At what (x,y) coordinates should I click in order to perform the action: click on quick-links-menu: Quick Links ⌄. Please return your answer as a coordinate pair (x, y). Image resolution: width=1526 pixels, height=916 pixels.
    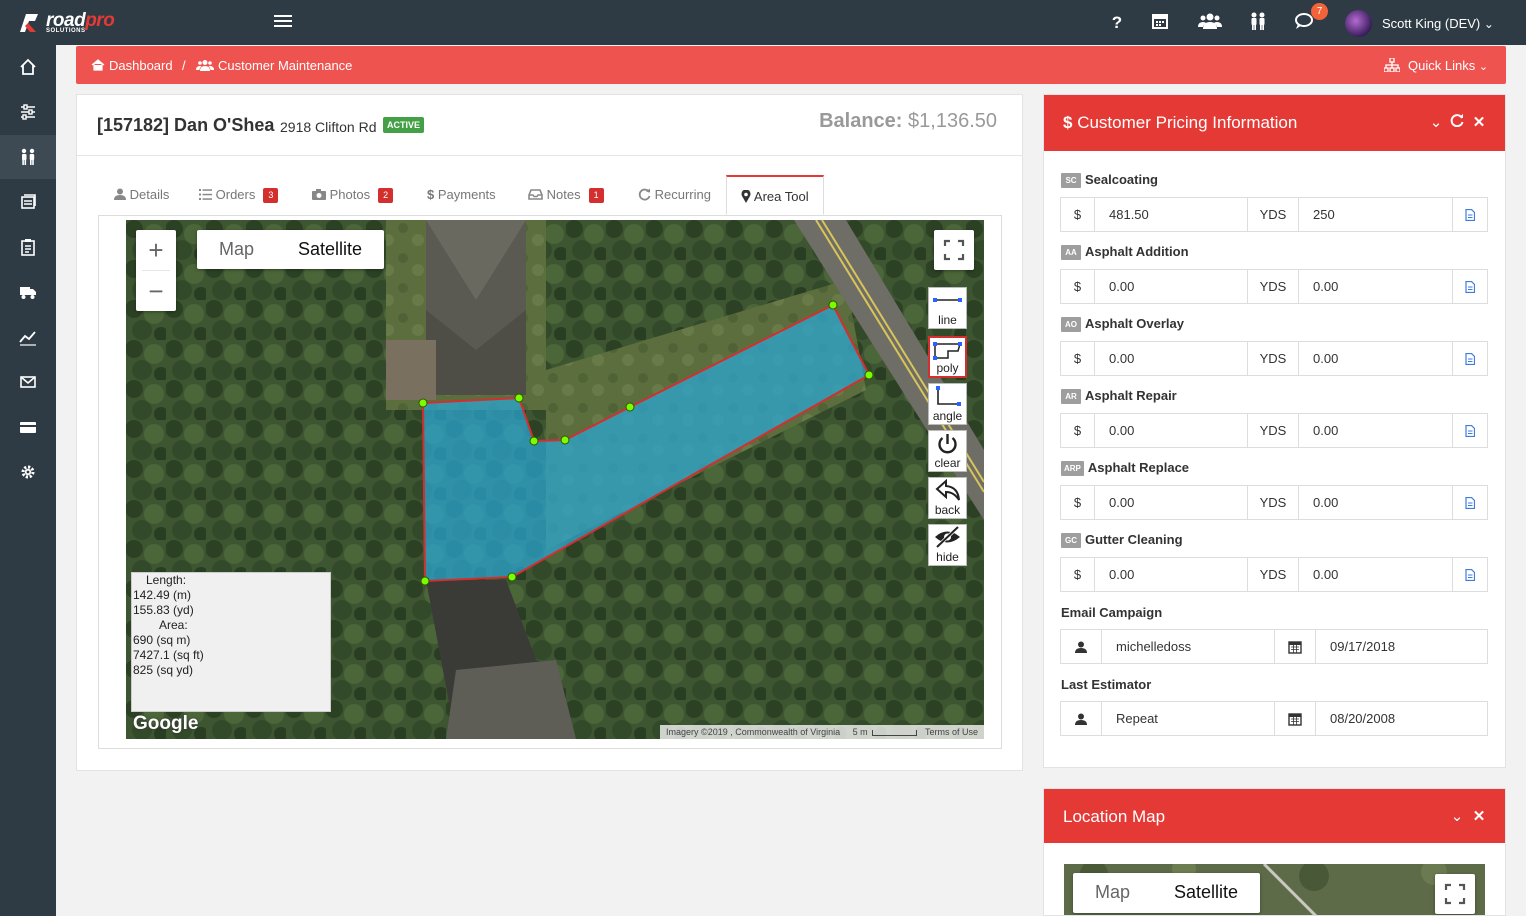
    Looking at the image, I should click on (1435, 65).